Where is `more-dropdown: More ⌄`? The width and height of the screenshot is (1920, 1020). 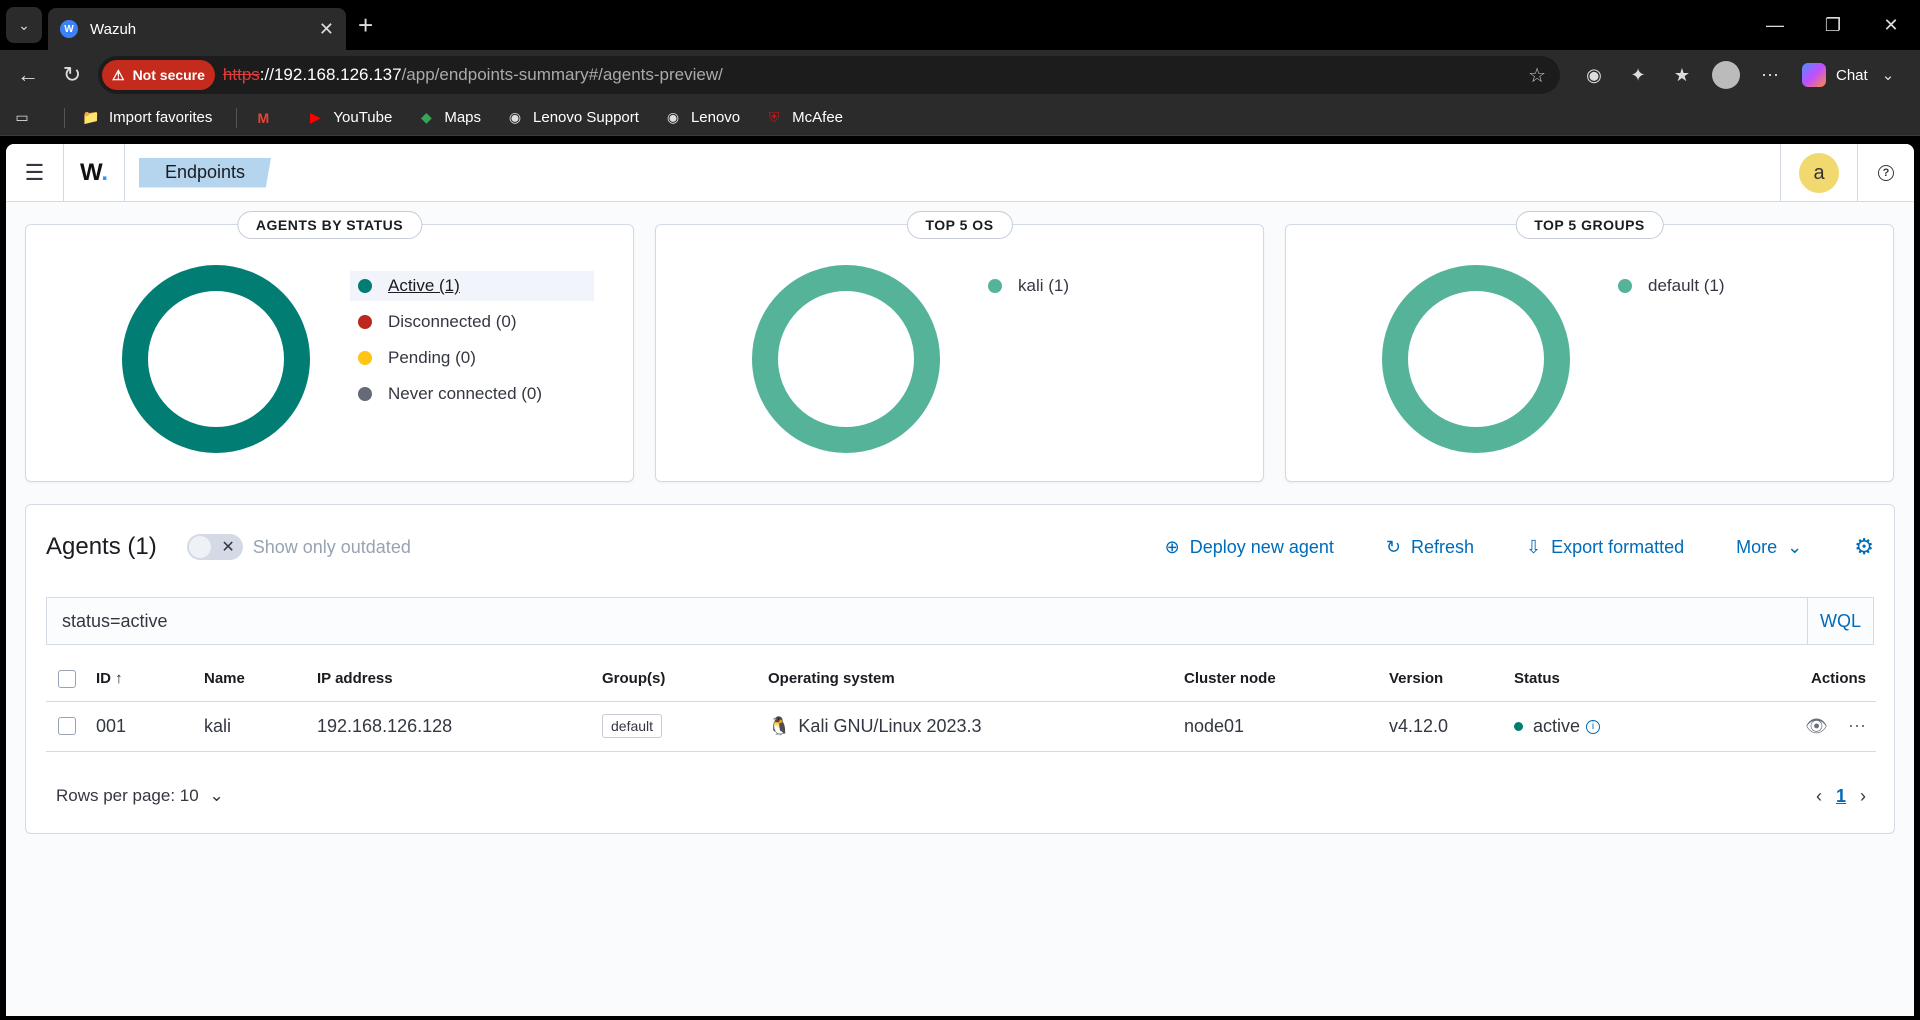 more-dropdown: More ⌄ is located at coordinates (1769, 547).